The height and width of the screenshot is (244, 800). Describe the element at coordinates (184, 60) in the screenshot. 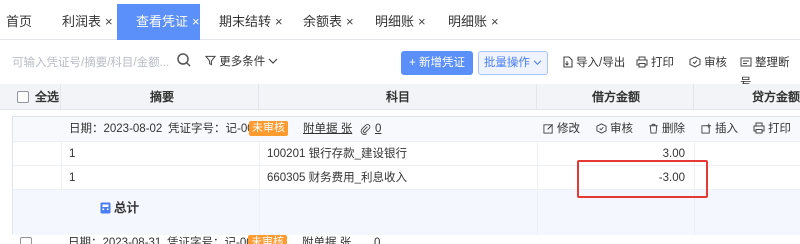

I see `search-icon` at that location.